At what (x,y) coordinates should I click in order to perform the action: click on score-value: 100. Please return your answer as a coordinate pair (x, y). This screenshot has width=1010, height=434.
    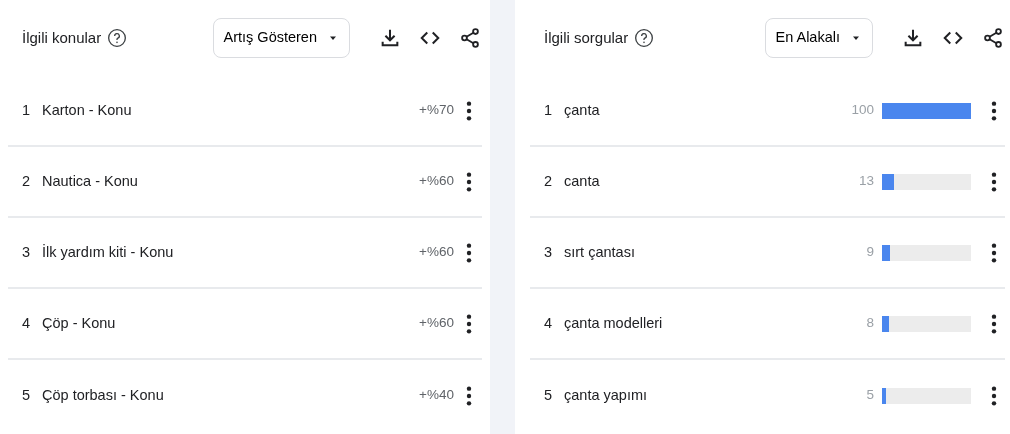
    Looking at the image, I should click on (862, 110).